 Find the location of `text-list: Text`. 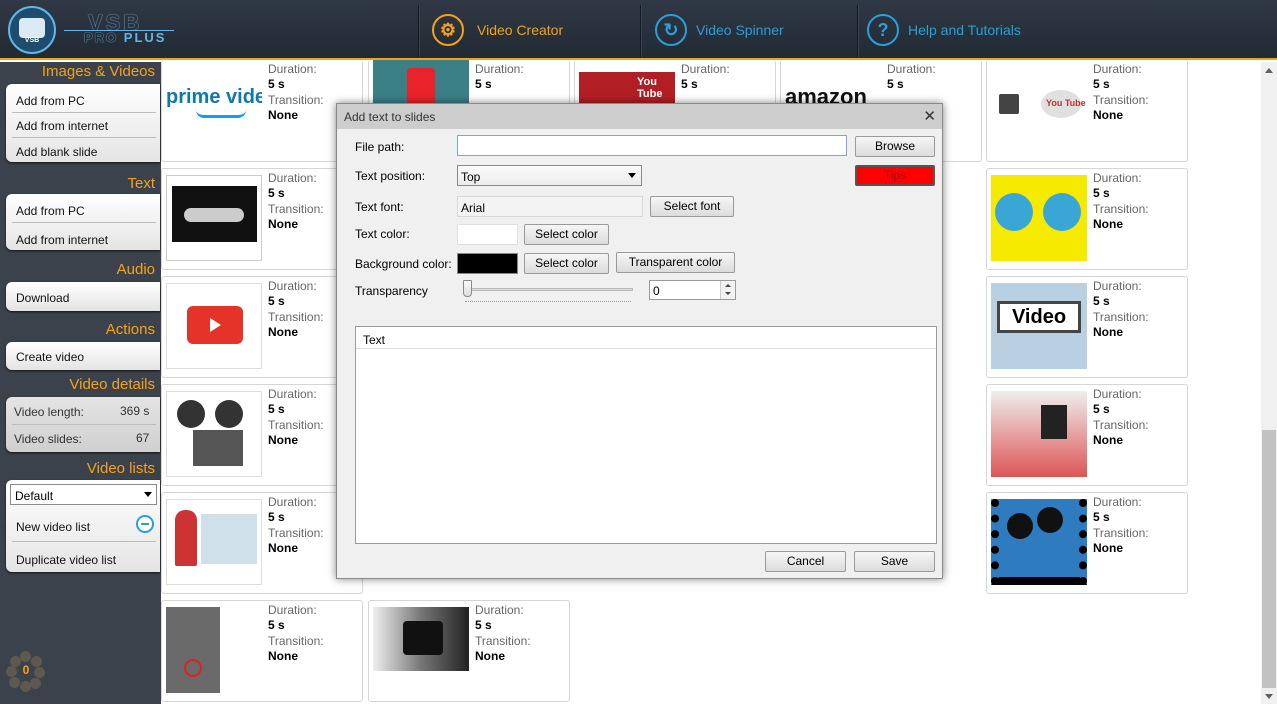

text-list: Text is located at coordinates (646, 435).